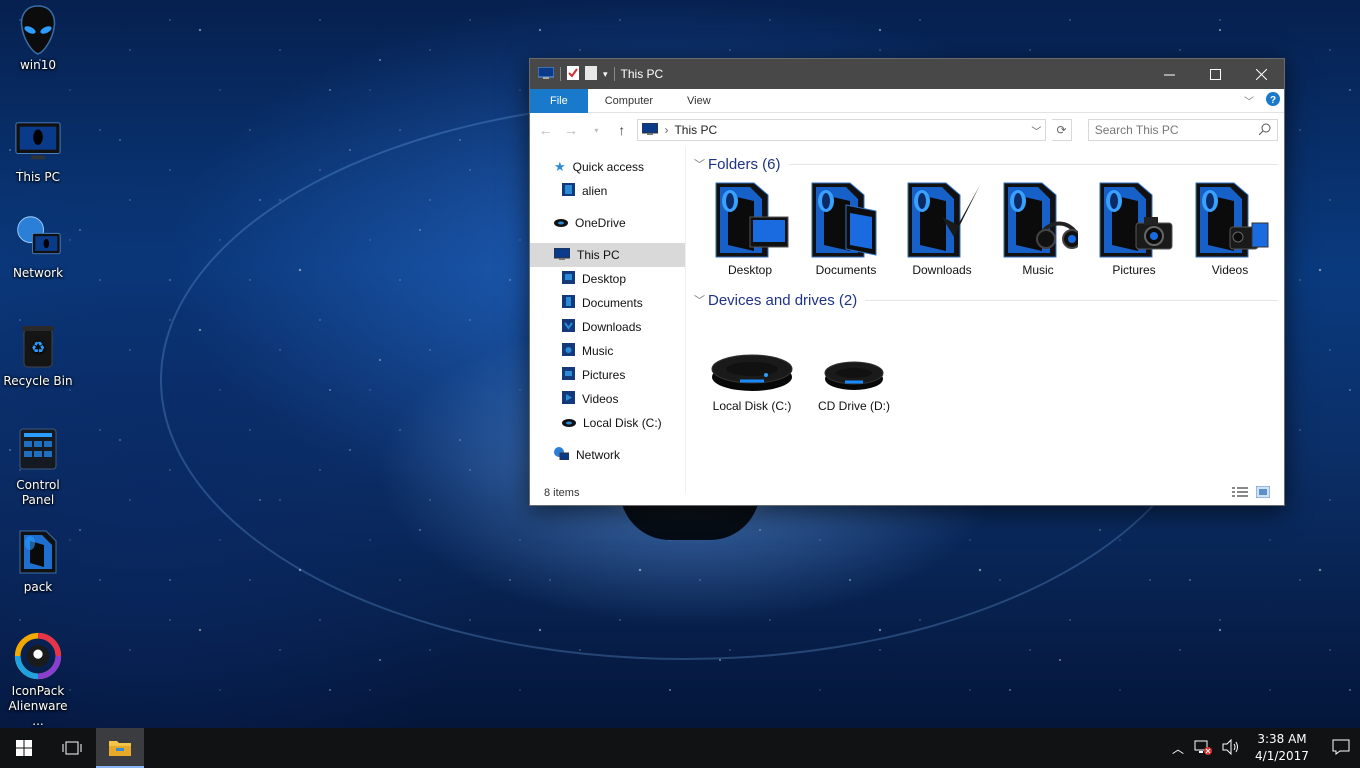 This screenshot has height=768, width=1360. What do you see at coordinates (596, 130) in the screenshot?
I see `recent-locations-chevron-icon: ▾` at bounding box center [596, 130].